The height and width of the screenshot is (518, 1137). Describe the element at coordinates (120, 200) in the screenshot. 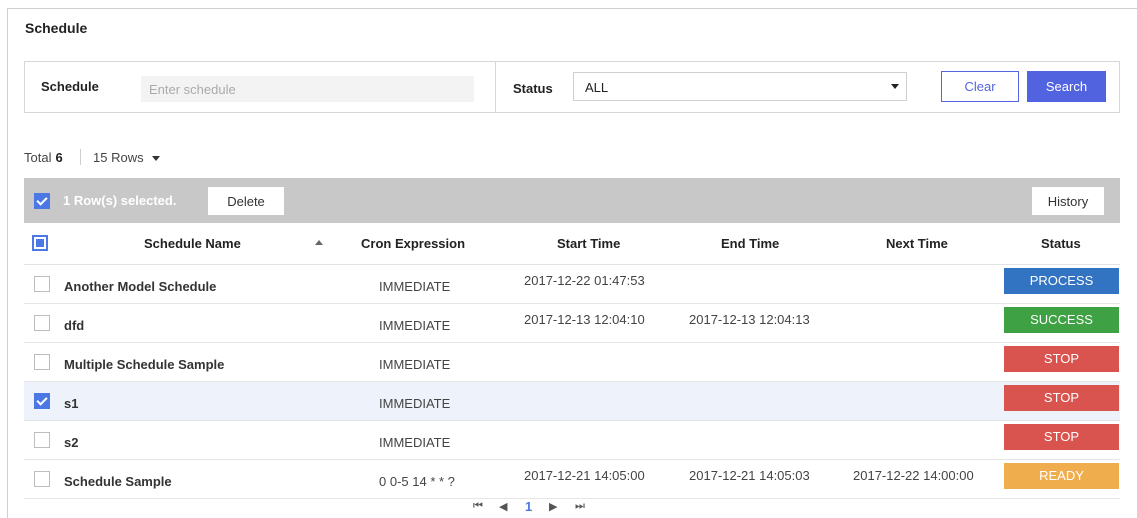

I see `selection-count-text: 1 Row(s) selected.` at that location.